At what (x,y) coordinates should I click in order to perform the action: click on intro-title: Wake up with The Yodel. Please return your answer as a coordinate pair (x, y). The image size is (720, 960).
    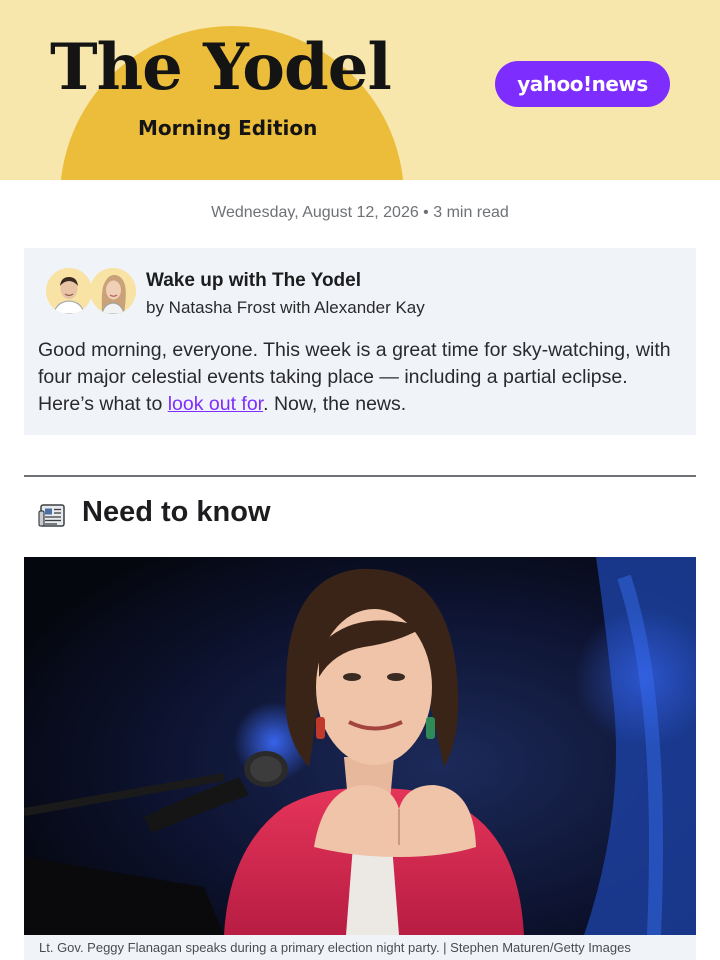
    Looking at the image, I should click on (254, 280).